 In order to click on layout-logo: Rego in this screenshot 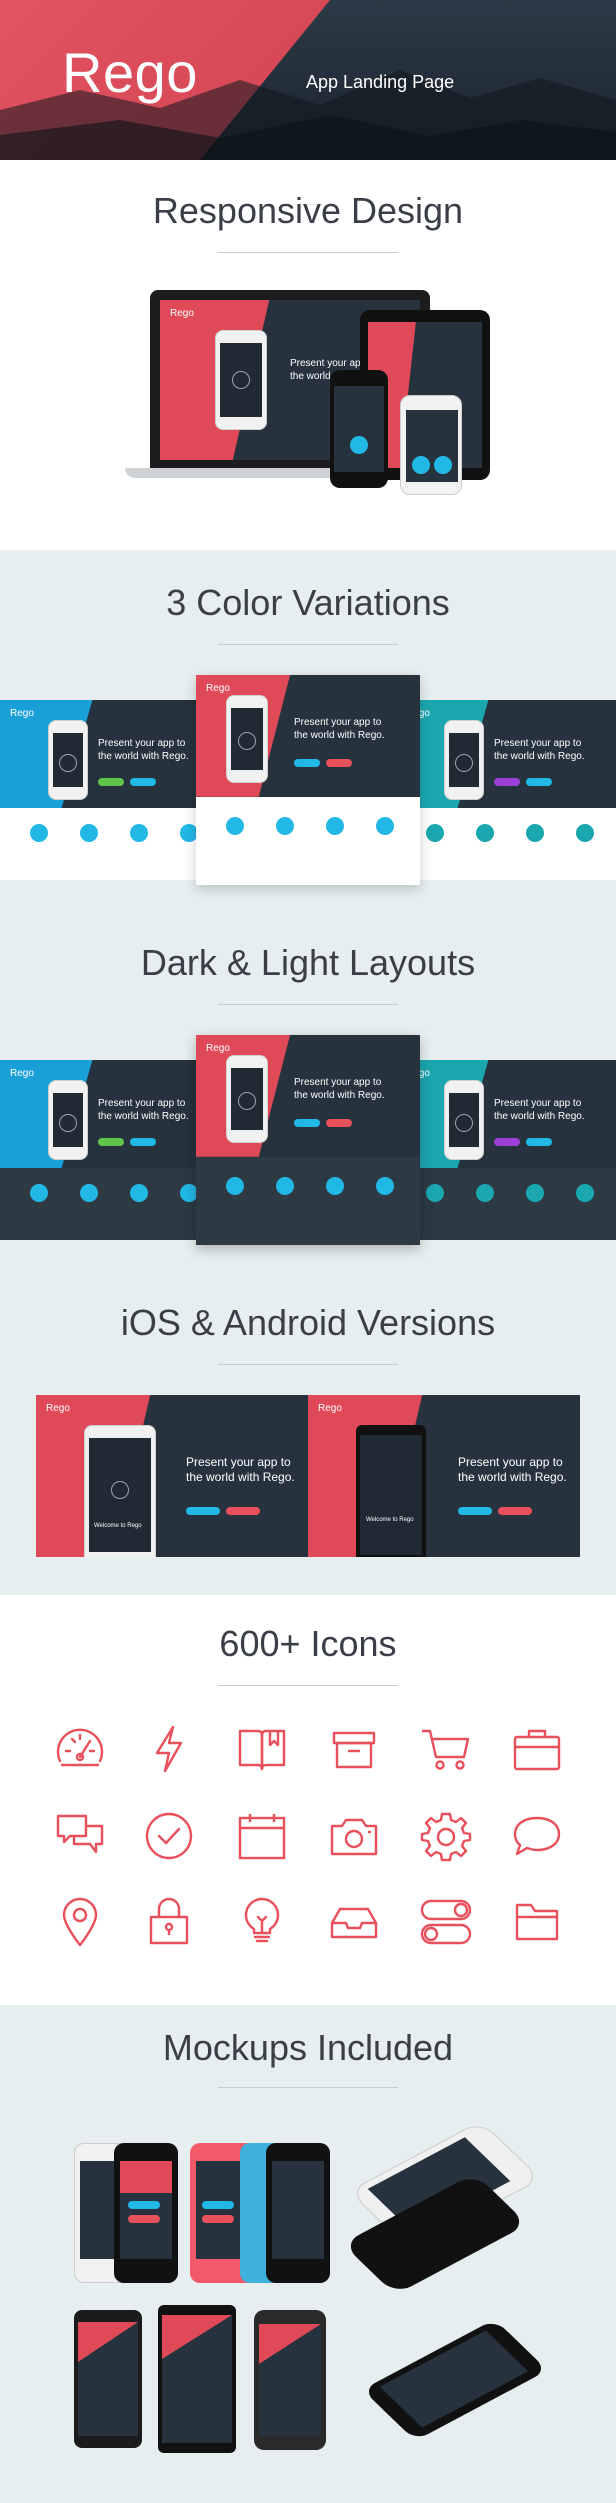, I will do `click(22, 1073)`.